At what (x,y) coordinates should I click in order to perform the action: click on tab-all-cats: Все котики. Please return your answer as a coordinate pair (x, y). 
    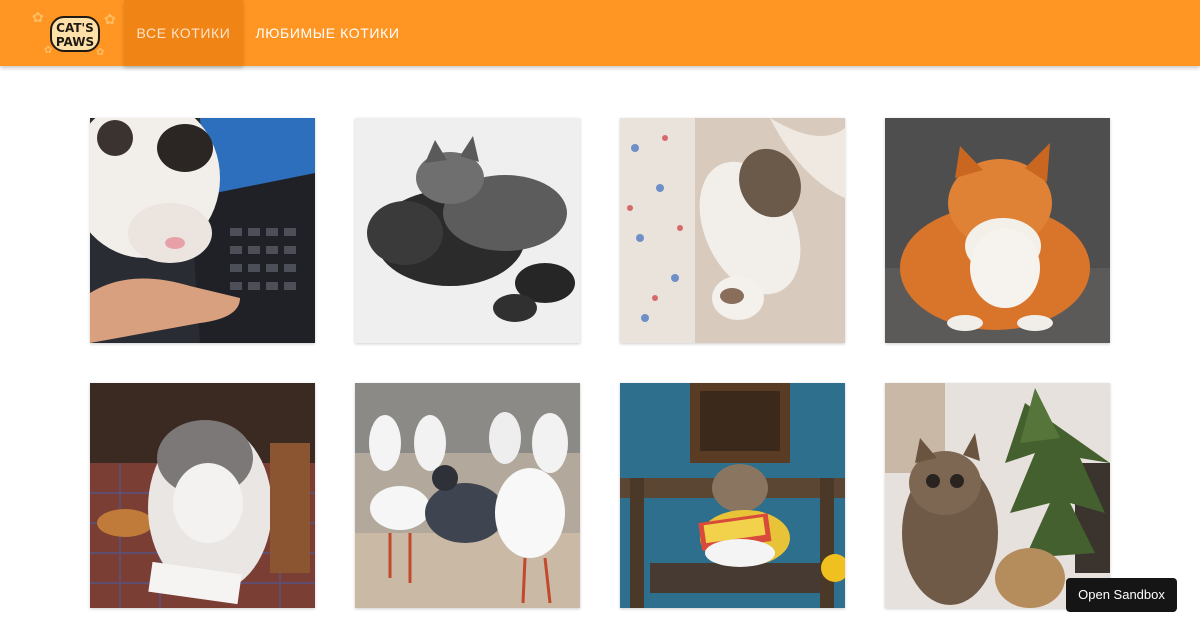
    Looking at the image, I should click on (183, 33).